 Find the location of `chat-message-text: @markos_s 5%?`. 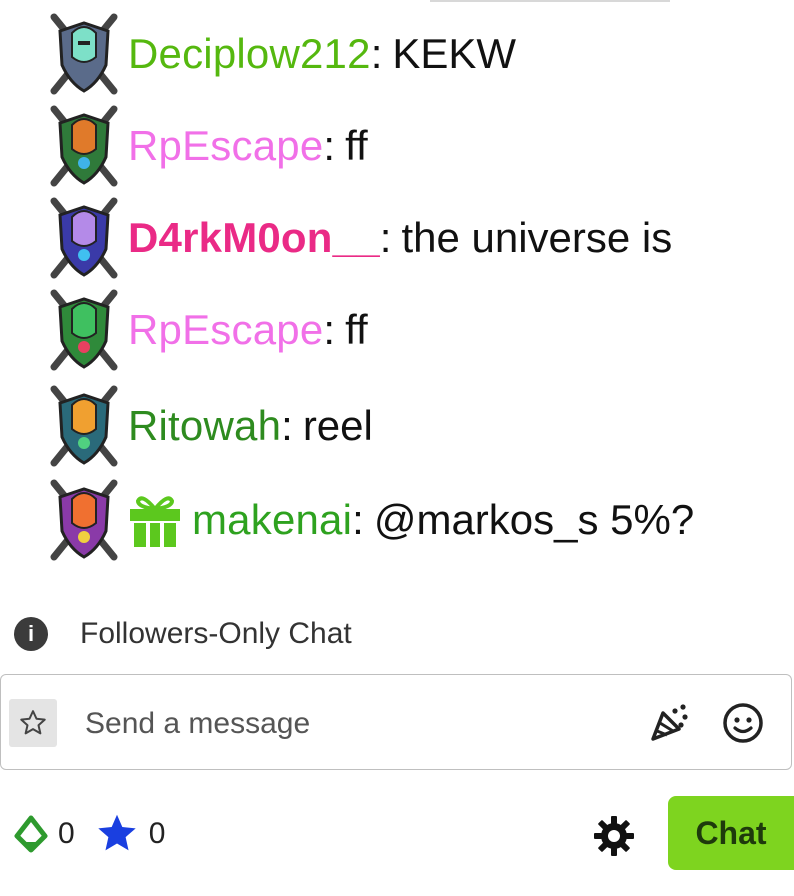

chat-message-text: @markos_s 5%? is located at coordinates (534, 519).